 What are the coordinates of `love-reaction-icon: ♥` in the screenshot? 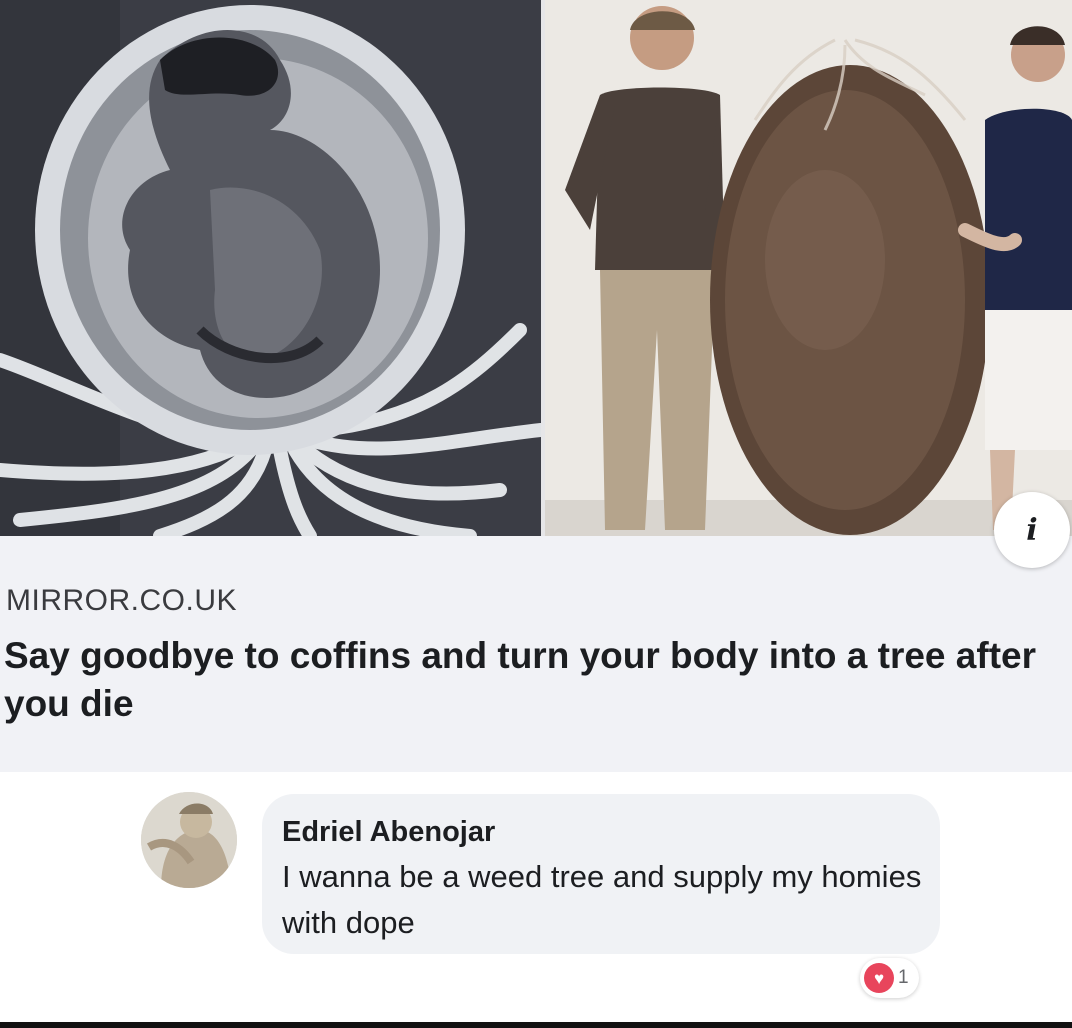 It's located at (879, 978).